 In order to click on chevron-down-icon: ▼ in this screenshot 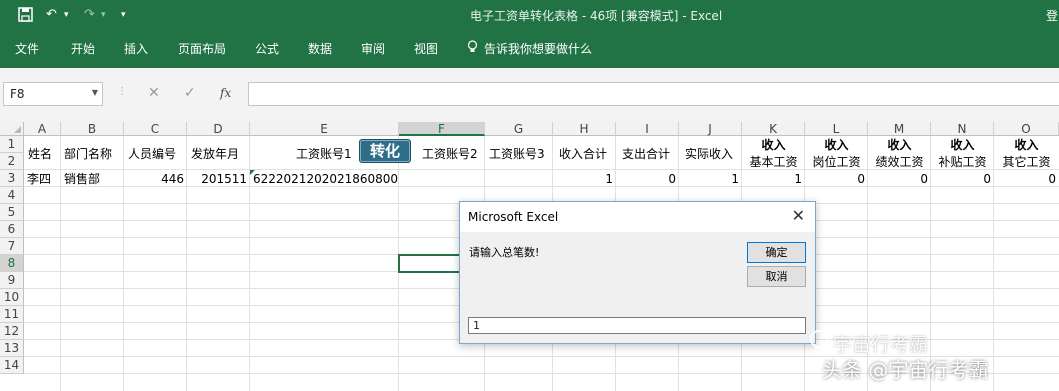, I will do `click(95, 92)`.